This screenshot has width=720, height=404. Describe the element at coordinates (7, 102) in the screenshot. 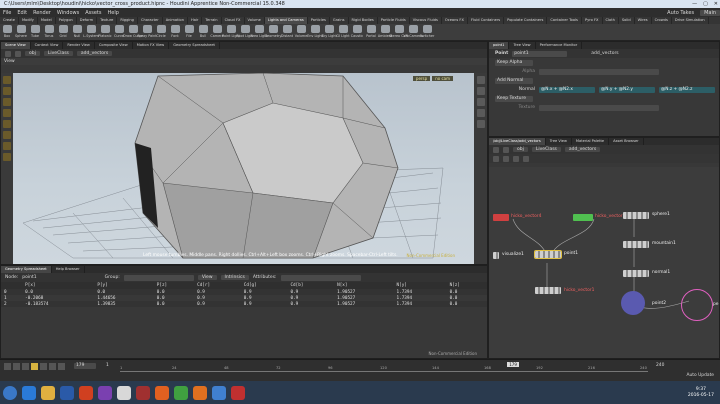

I see `rotate-tool-icon` at that location.